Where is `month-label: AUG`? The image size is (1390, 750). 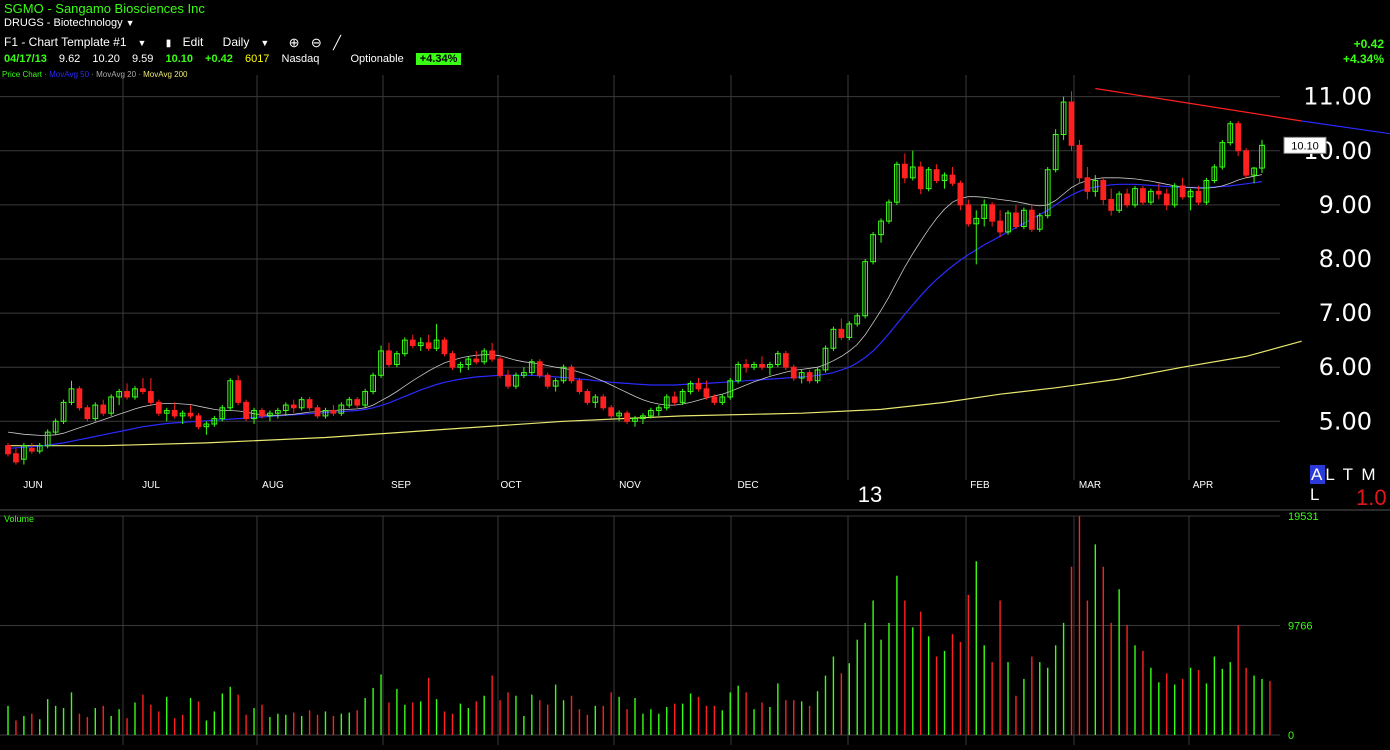
month-label: AUG is located at coordinates (273, 485).